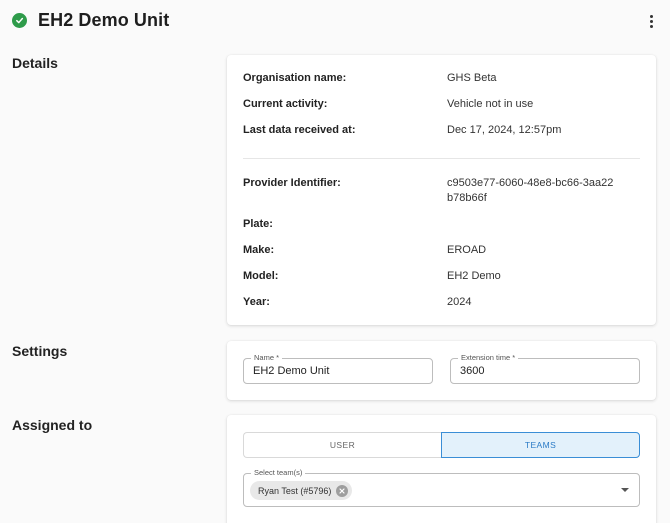  I want to click on dropdown-arrow-icon, so click(625, 490).